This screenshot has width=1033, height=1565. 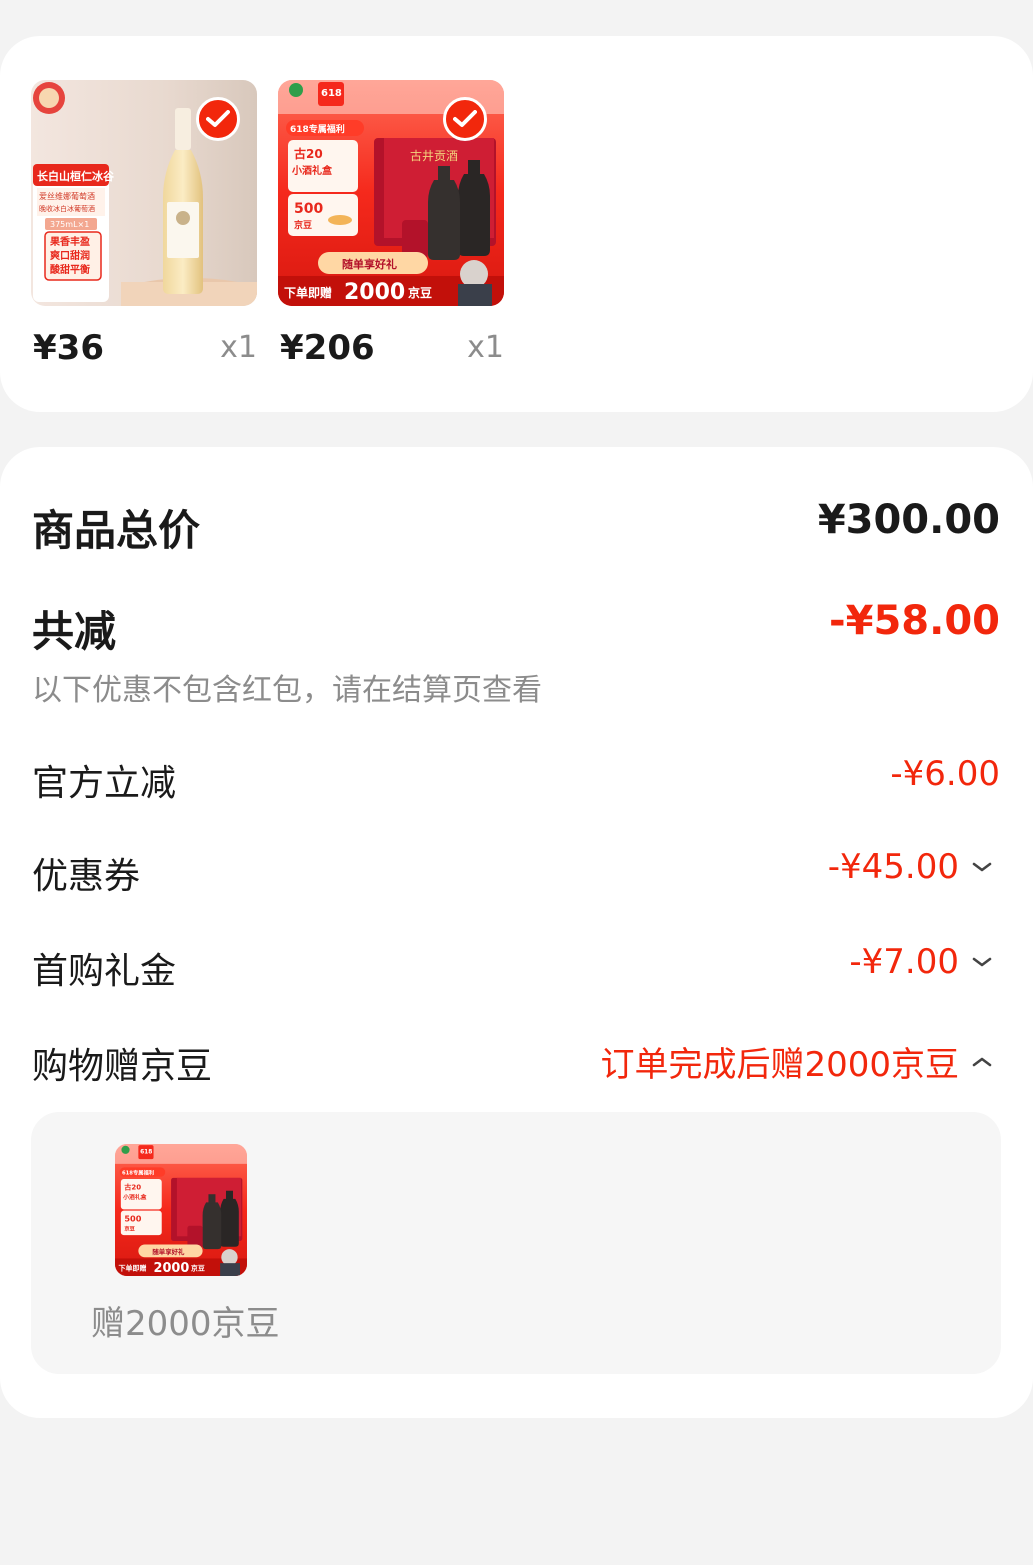 What do you see at coordinates (198, 1268) in the screenshot?
I see `gift-image-text: 京豆` at bounding box center [198, 1268].